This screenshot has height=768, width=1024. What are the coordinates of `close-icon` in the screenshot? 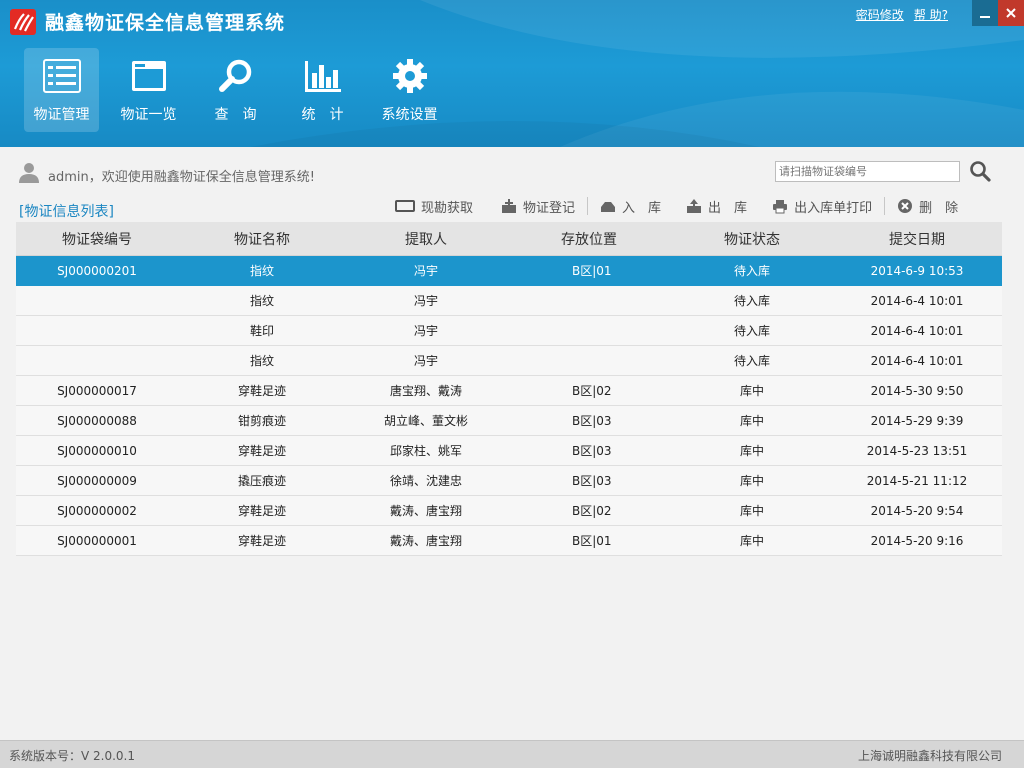 It's located at (1011, 13).